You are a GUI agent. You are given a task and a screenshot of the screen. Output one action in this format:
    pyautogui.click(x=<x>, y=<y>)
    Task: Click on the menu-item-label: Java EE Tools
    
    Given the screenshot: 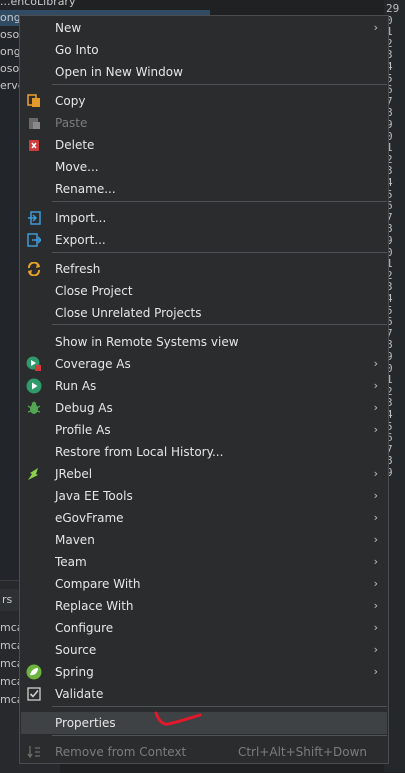 What is the action you would take?
    pyautogui.click(x=94, y=496)
    